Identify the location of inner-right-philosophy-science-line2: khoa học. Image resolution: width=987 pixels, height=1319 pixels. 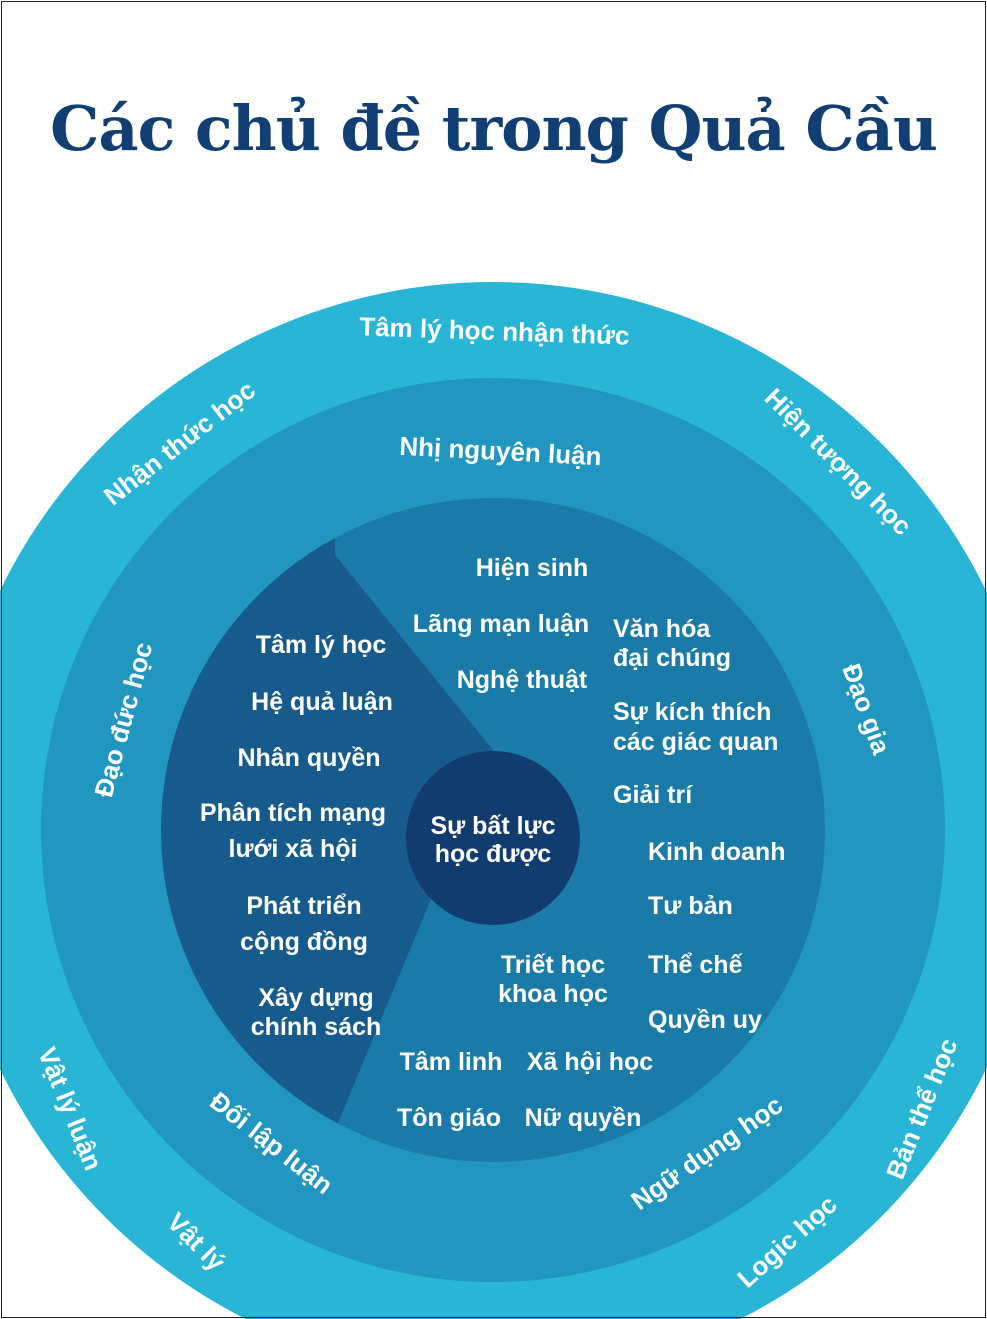
(553, 994).